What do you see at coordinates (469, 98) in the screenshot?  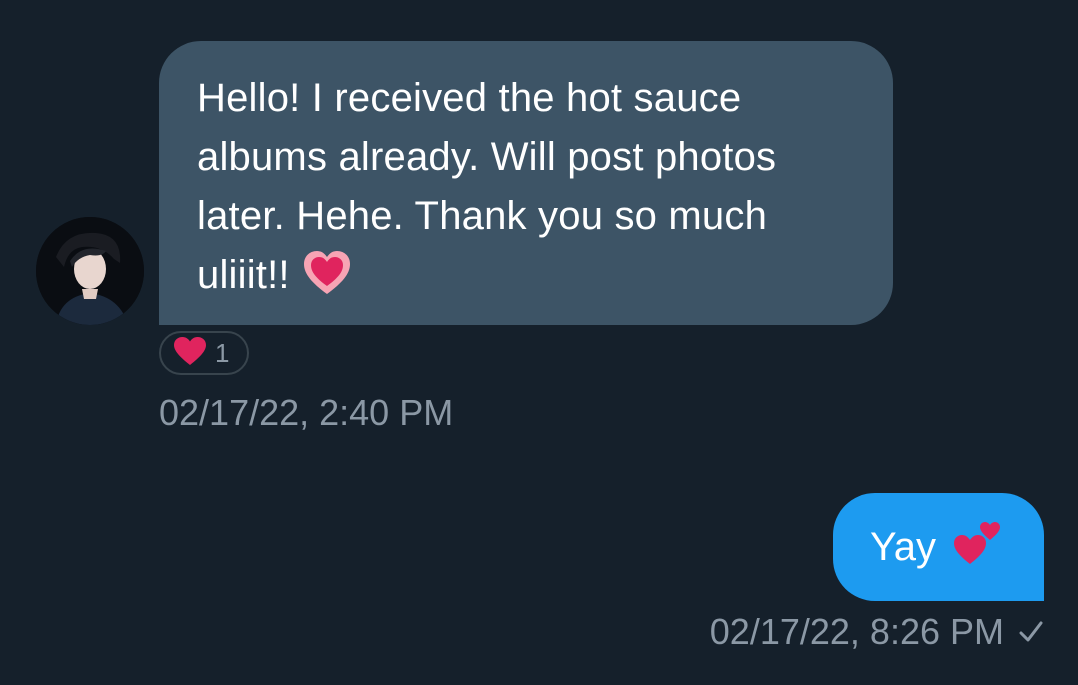 I see `message-line: Hello! I received the hot sauce` at bounding box center [469, 98].